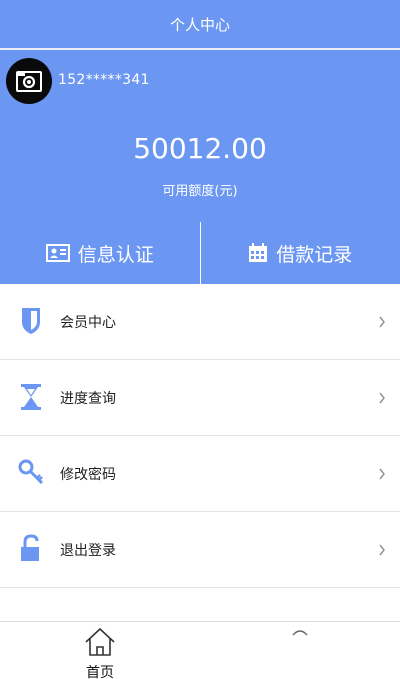 This screenshot has height=679, width=400. Describe the element at coordinates (300, 633) in the screenshot. I see `user-icon` at that location.